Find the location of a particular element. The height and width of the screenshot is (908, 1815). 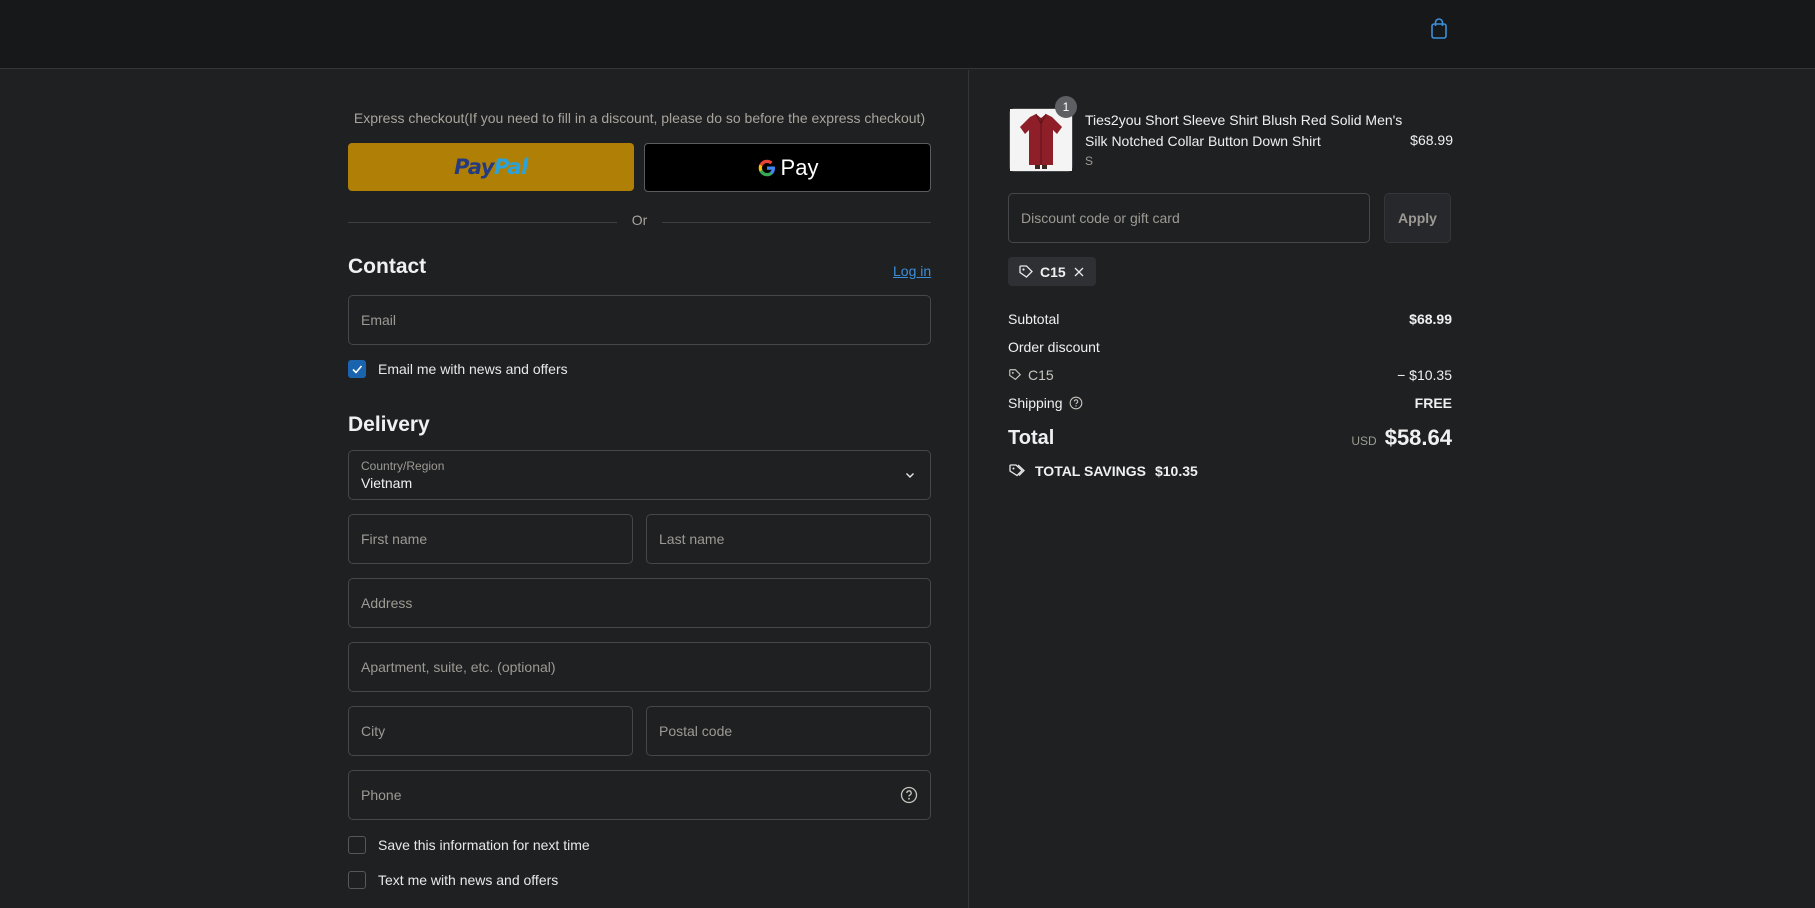

applied-code-text: C15 is located at coordinates (1053, 271).